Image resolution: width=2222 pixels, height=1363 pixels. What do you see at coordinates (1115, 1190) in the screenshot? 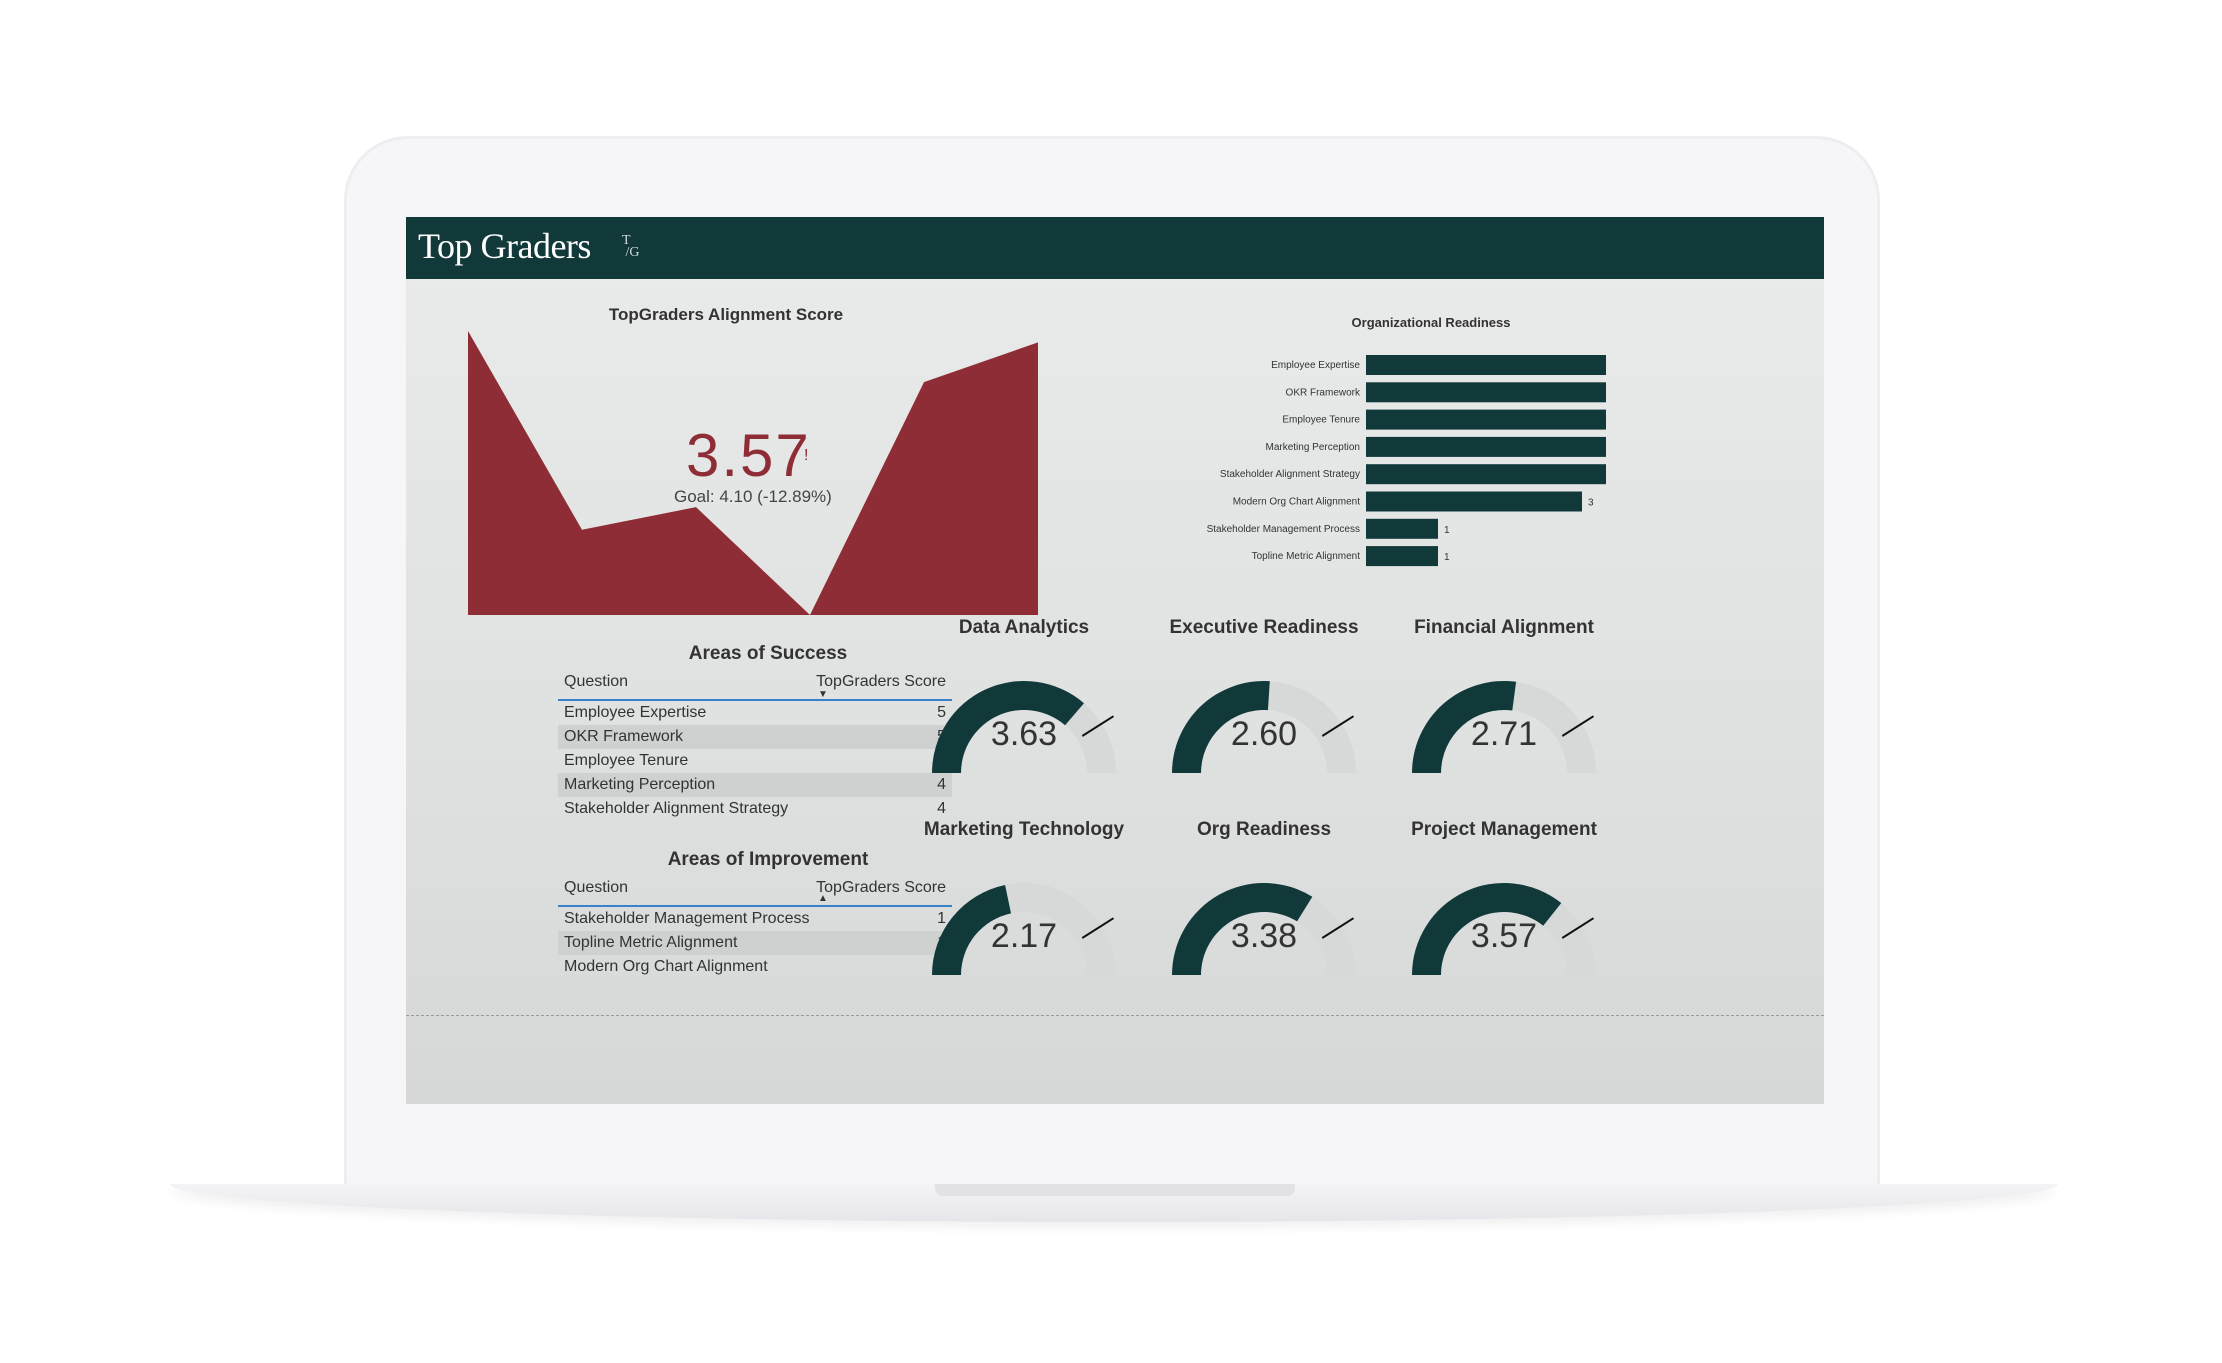
I see `laptop-notch` at bounding box center [1115, 1190].